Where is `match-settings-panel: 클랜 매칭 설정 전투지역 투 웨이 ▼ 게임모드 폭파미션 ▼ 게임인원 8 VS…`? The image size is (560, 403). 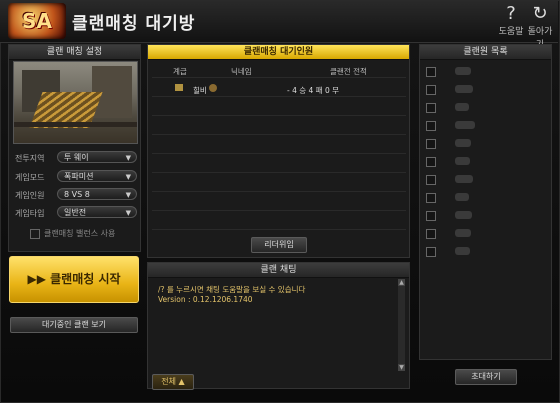 match-settings-panel: 클랜 매칭 설정 전투지역 투 웨이 ▼ 게임모드 폭파미션 ▼ 게임인원 8 VS… is located at coordinates (74, 148).